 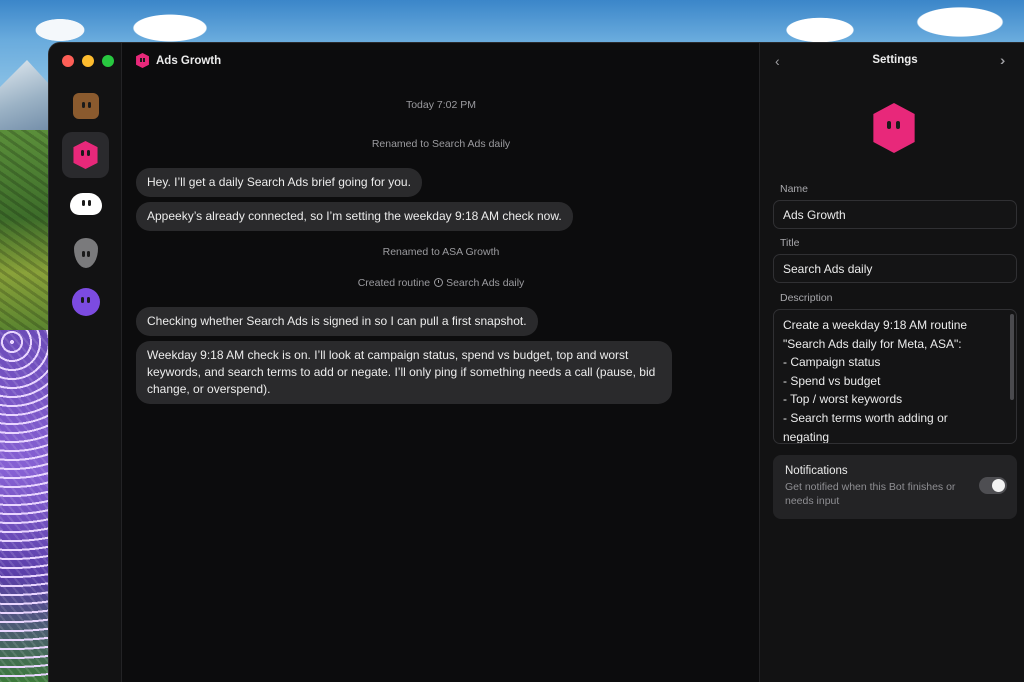 I want to click on rail-bot-2-active, so click(x=85, y=155).